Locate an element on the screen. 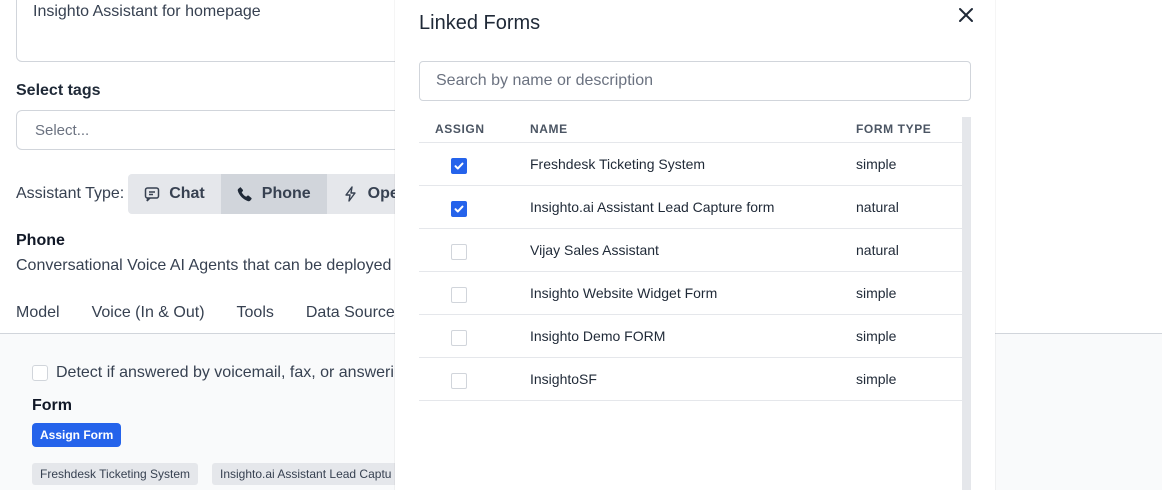  form-name-cell: Vijay Sales Assistant is located at coordinates (693, 250).